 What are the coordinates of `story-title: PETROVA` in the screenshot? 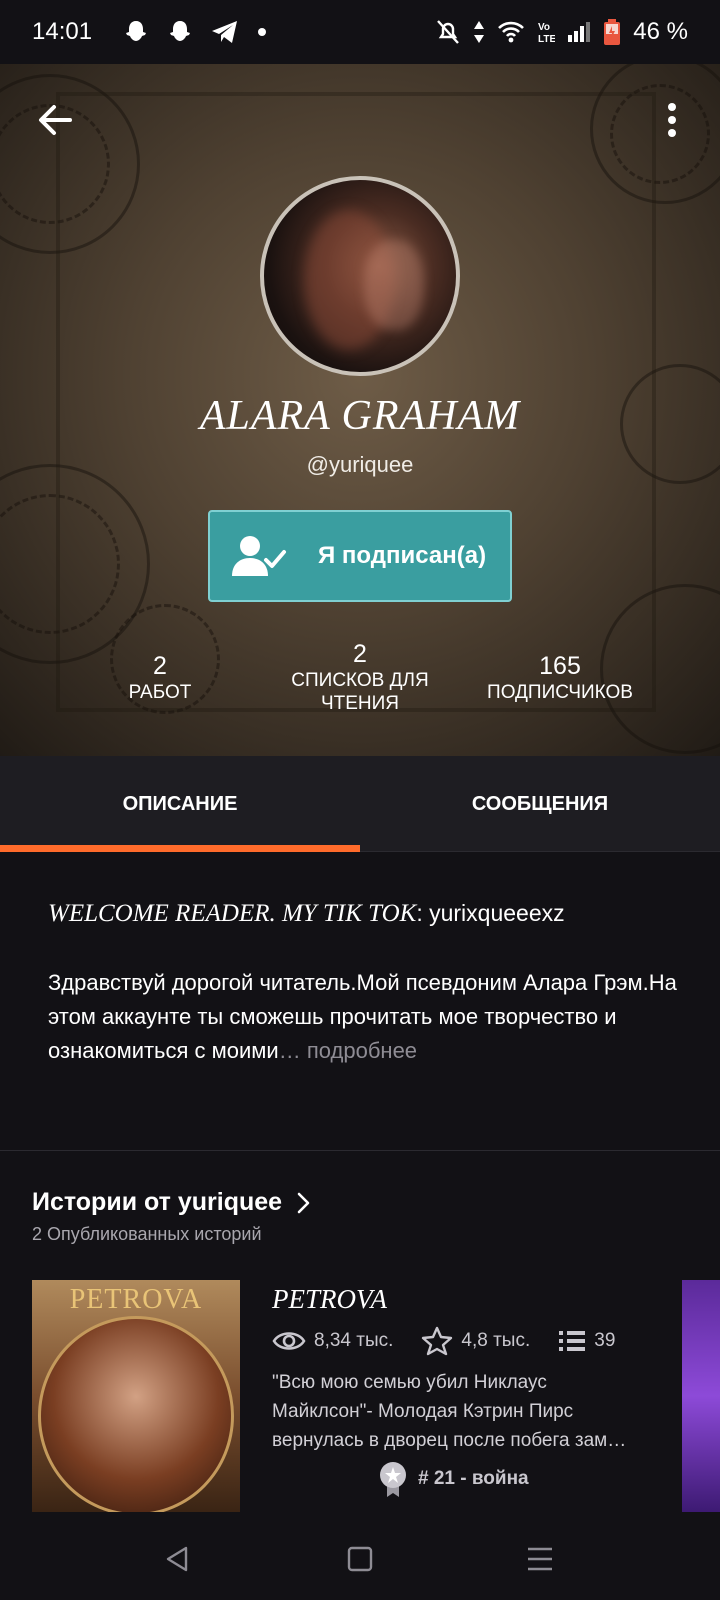 It's located at (329, 1299).